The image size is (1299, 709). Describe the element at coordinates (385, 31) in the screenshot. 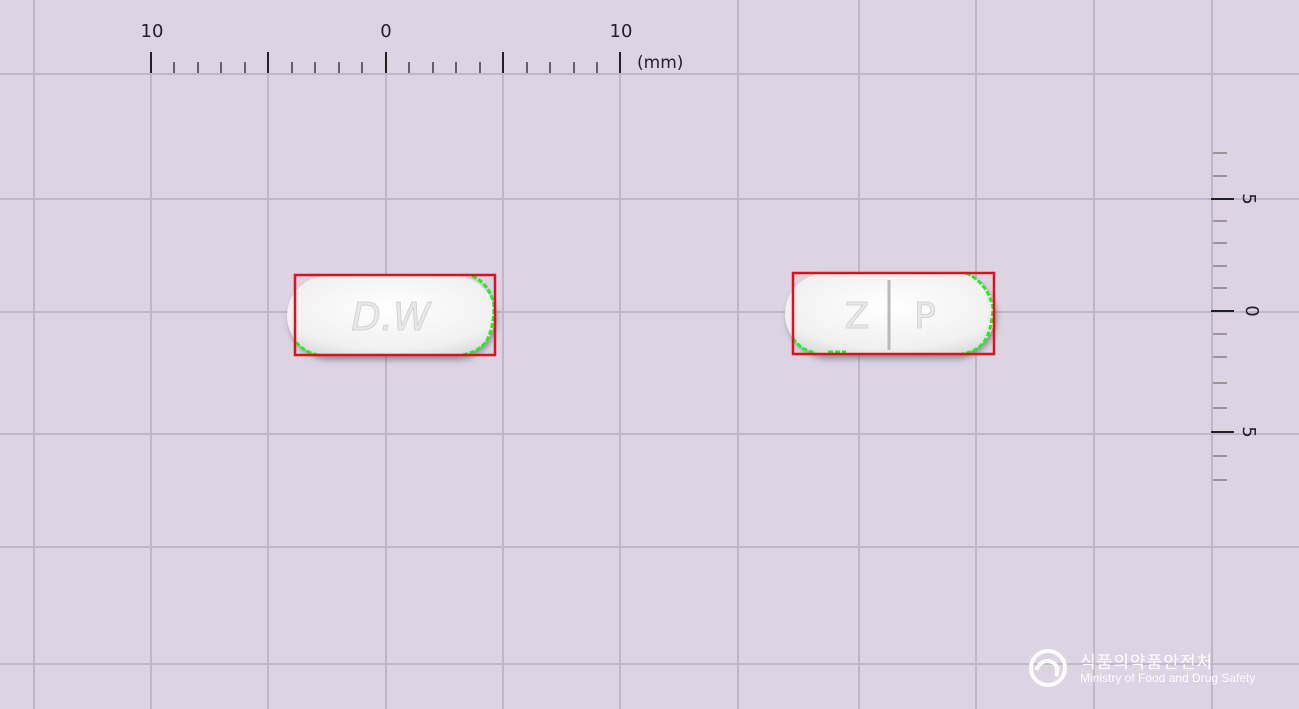

I see `top-ruler-label-center: 0` at that location.